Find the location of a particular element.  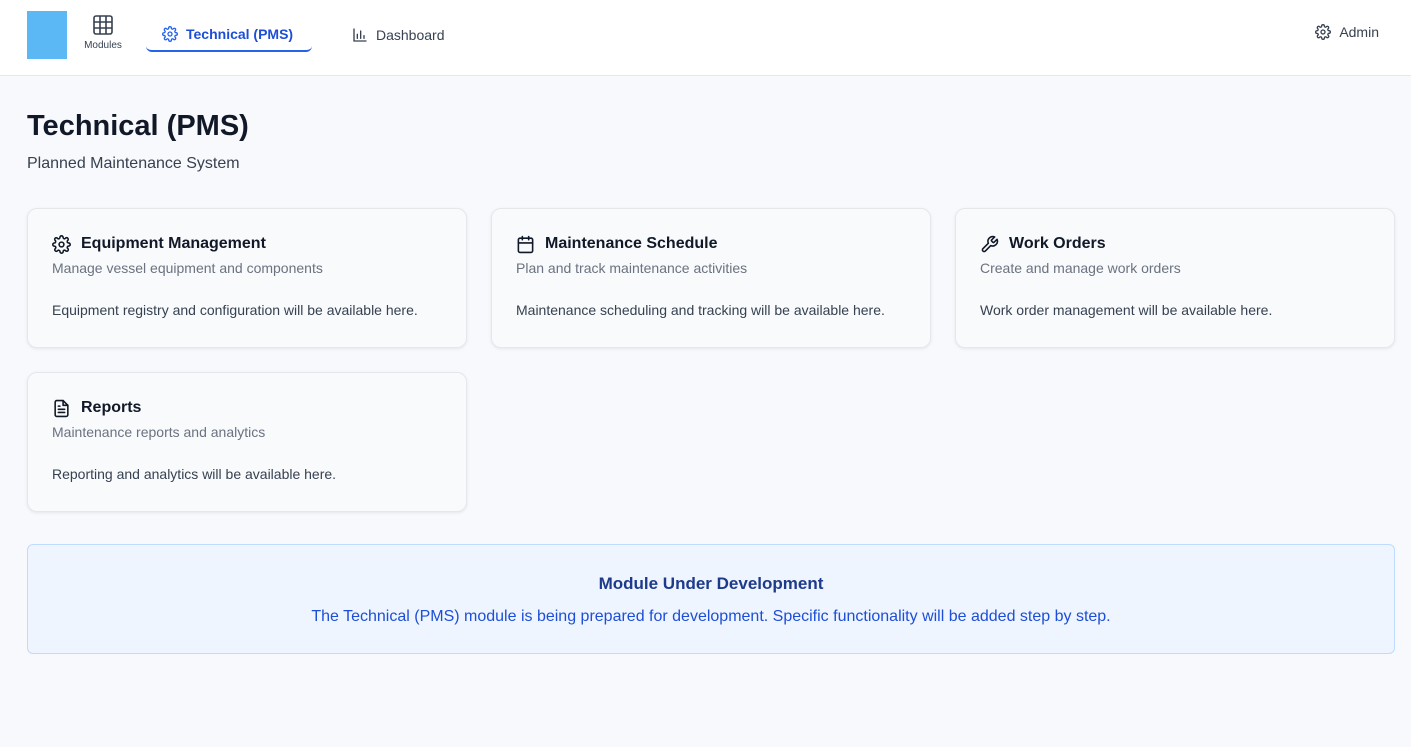

card-description: Manage vessel equipment and components is located at coordinates (187, 268).